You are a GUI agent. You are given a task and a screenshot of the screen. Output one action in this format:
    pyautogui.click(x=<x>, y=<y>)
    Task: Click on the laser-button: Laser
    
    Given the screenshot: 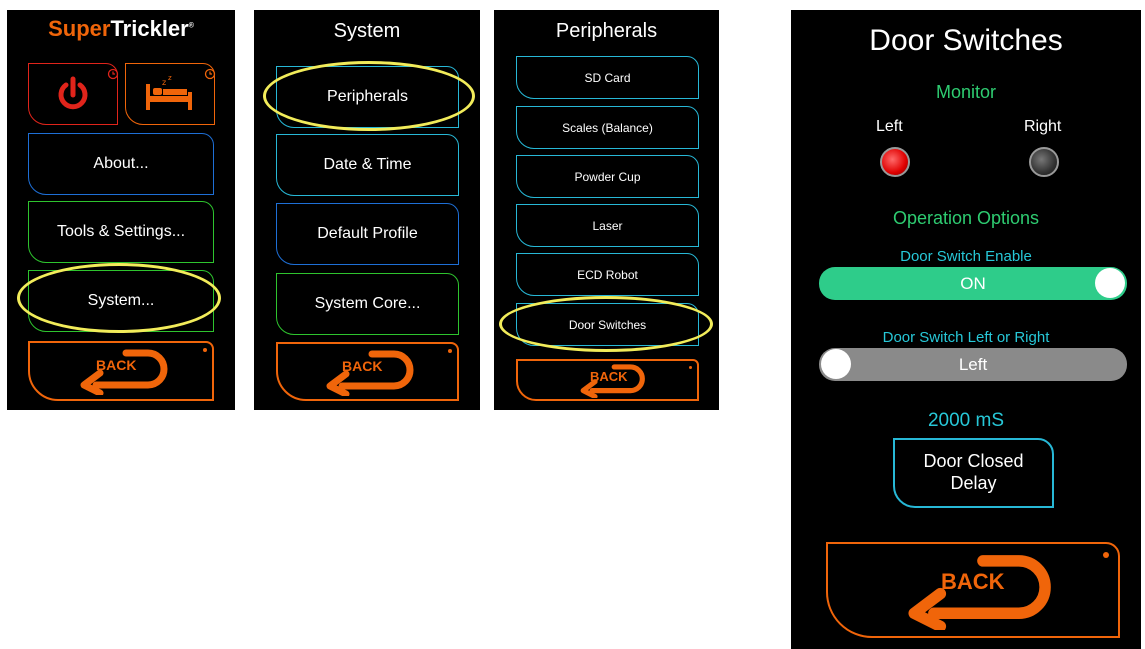 What is the action you would take?
    pyautogui.click(x=607, y=225)
    